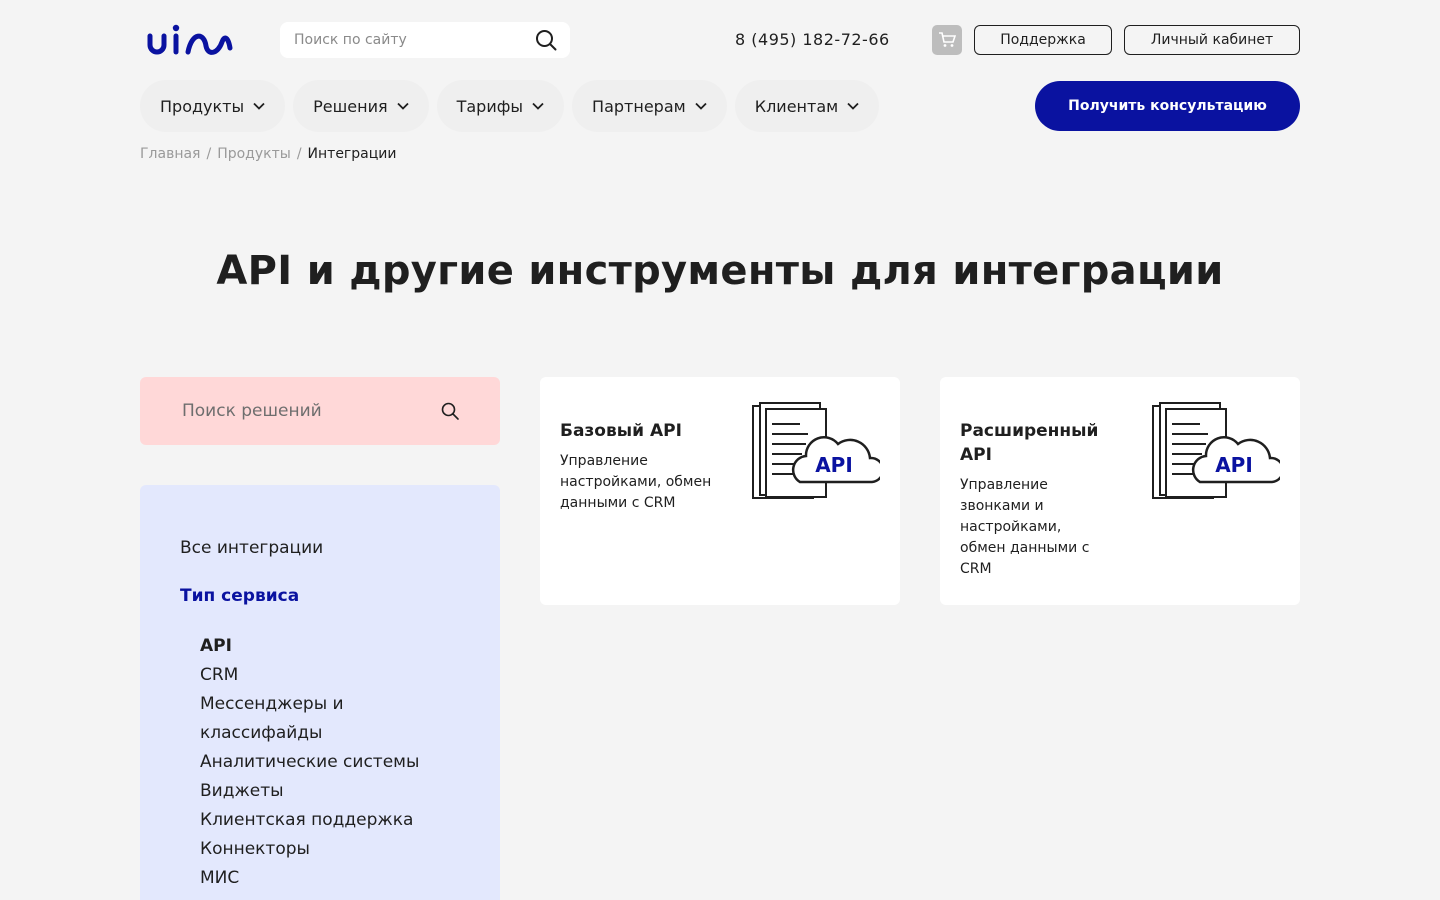  Describe the element at coordinates (490, 106) in the screenshot. I see `nav-item-label: Тарифы` at that location.